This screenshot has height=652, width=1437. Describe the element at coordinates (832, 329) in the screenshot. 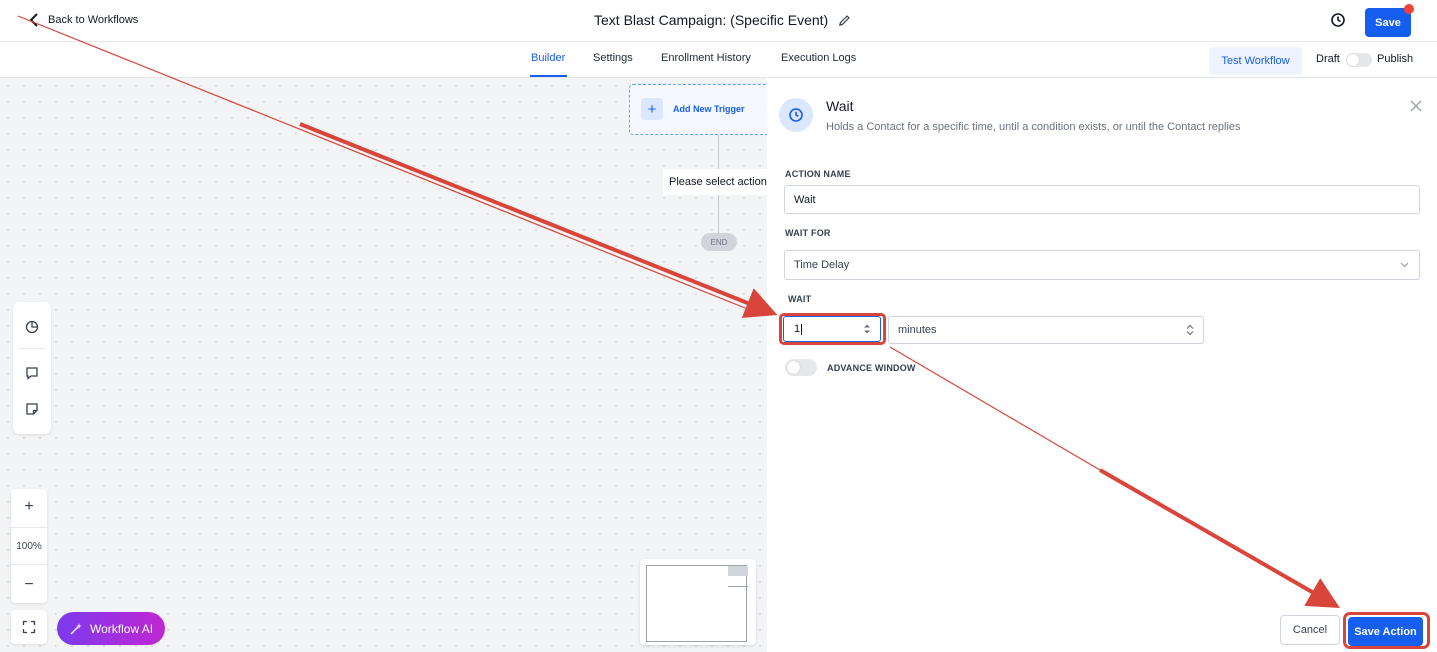

I see `annotation-highlight-wait-input` at that location.